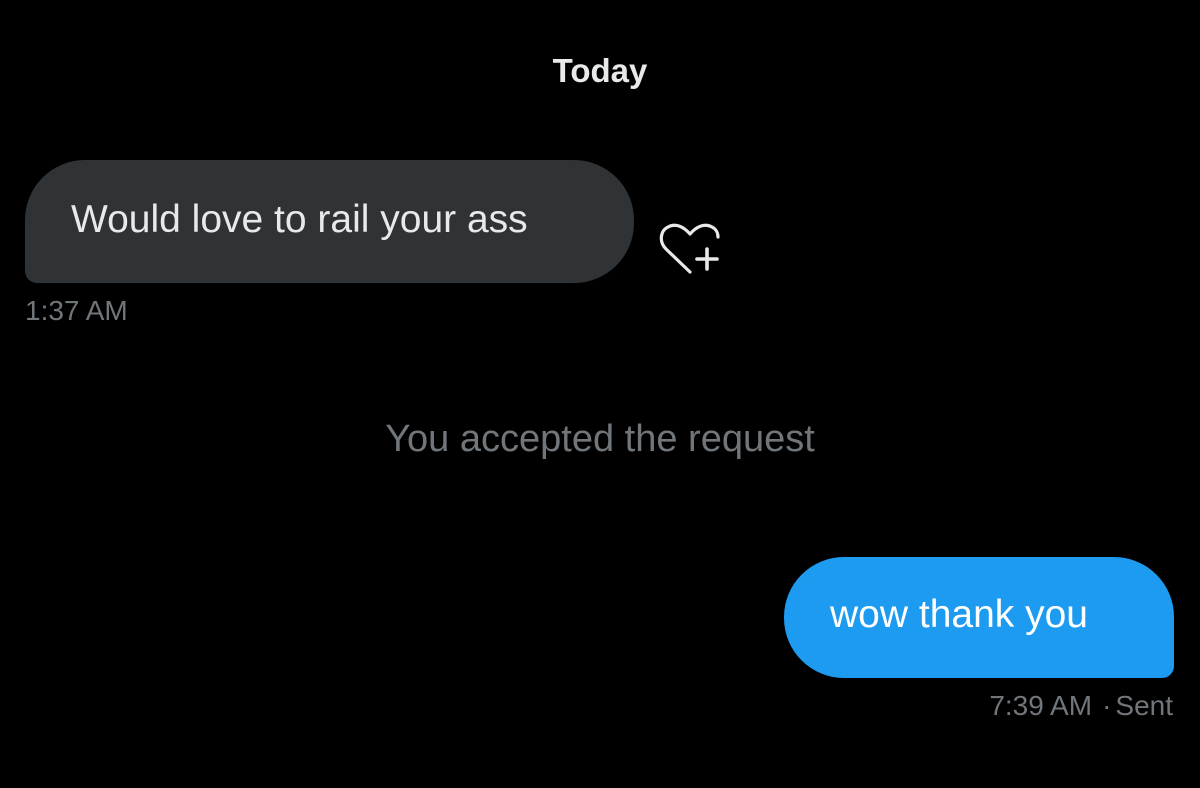 The width and height of the screenshot is (1200, 788). Describe the element at coordinates (600, 439) in the screenshot. I see `request-accepted-notice: You accepted the request` at that location.